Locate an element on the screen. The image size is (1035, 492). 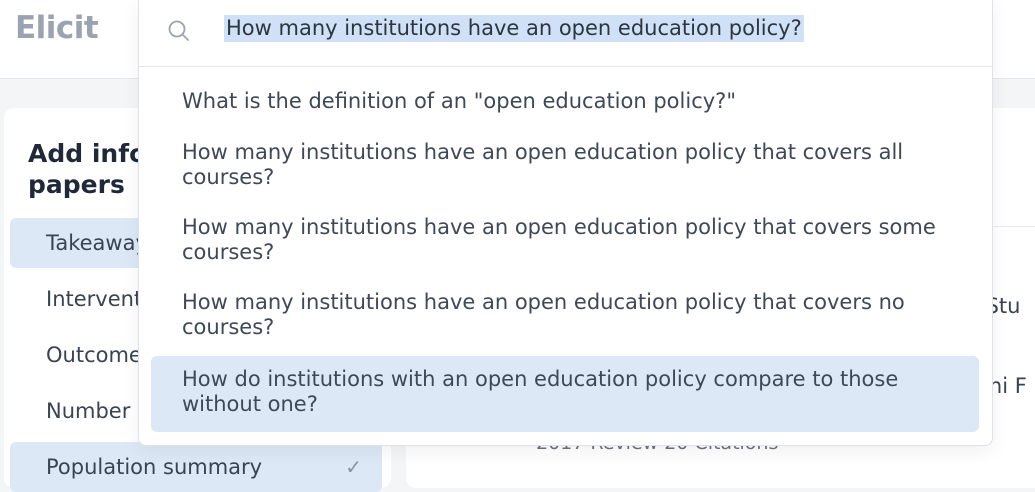
column-option-label: Population summary is located at coordinates (154, 467).